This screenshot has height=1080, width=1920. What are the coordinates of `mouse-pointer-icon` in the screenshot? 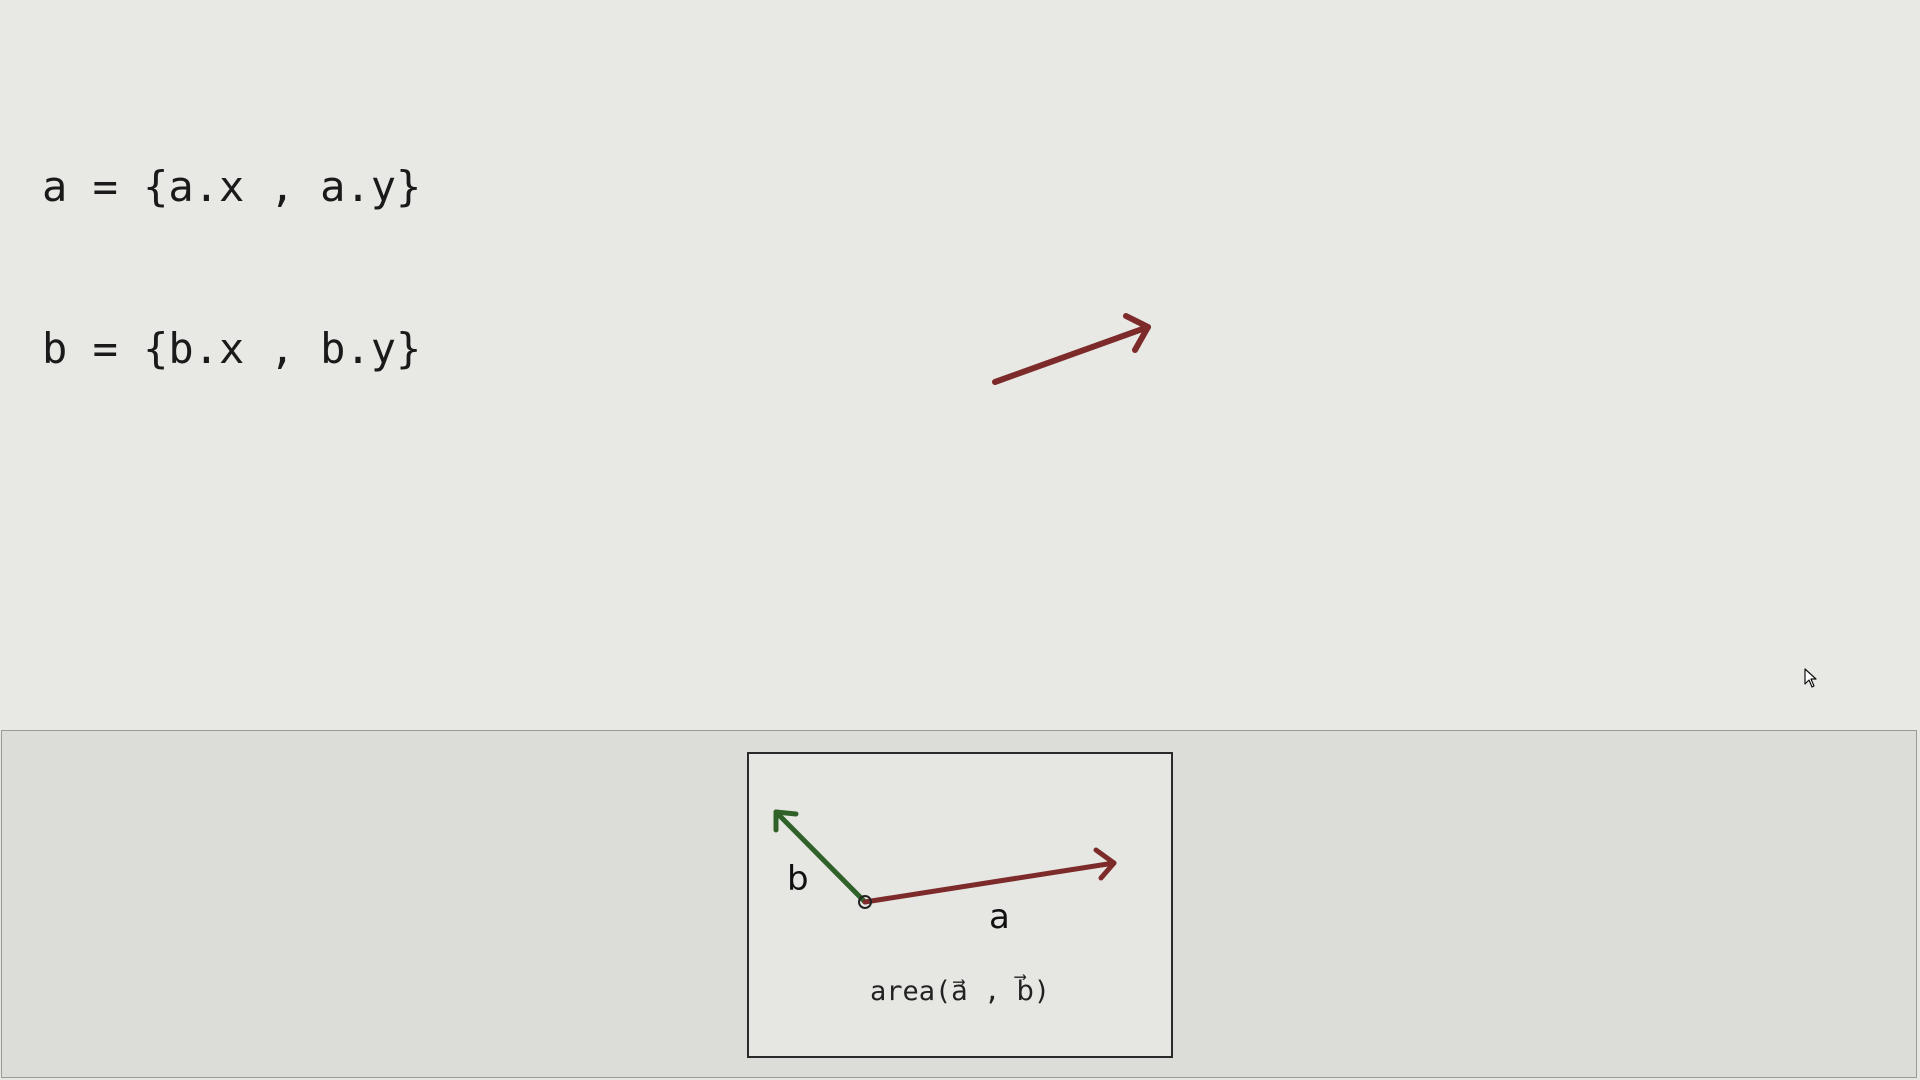 It's located at (1810, 678).